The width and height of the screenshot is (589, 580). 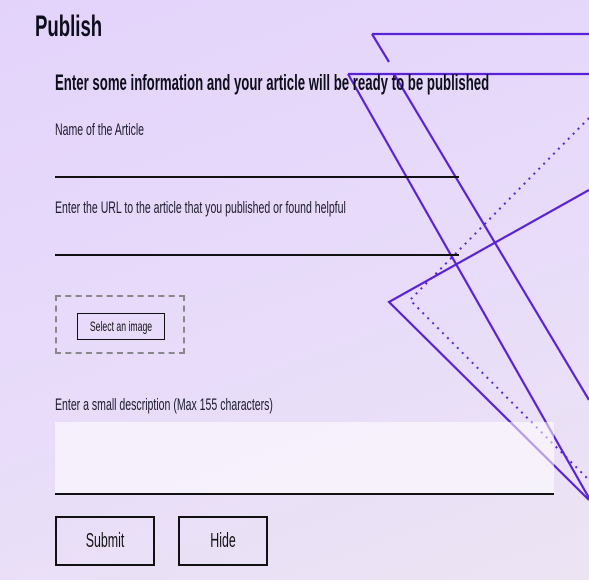 I want to click on page-title: Publish, so click(x=69, y=26).